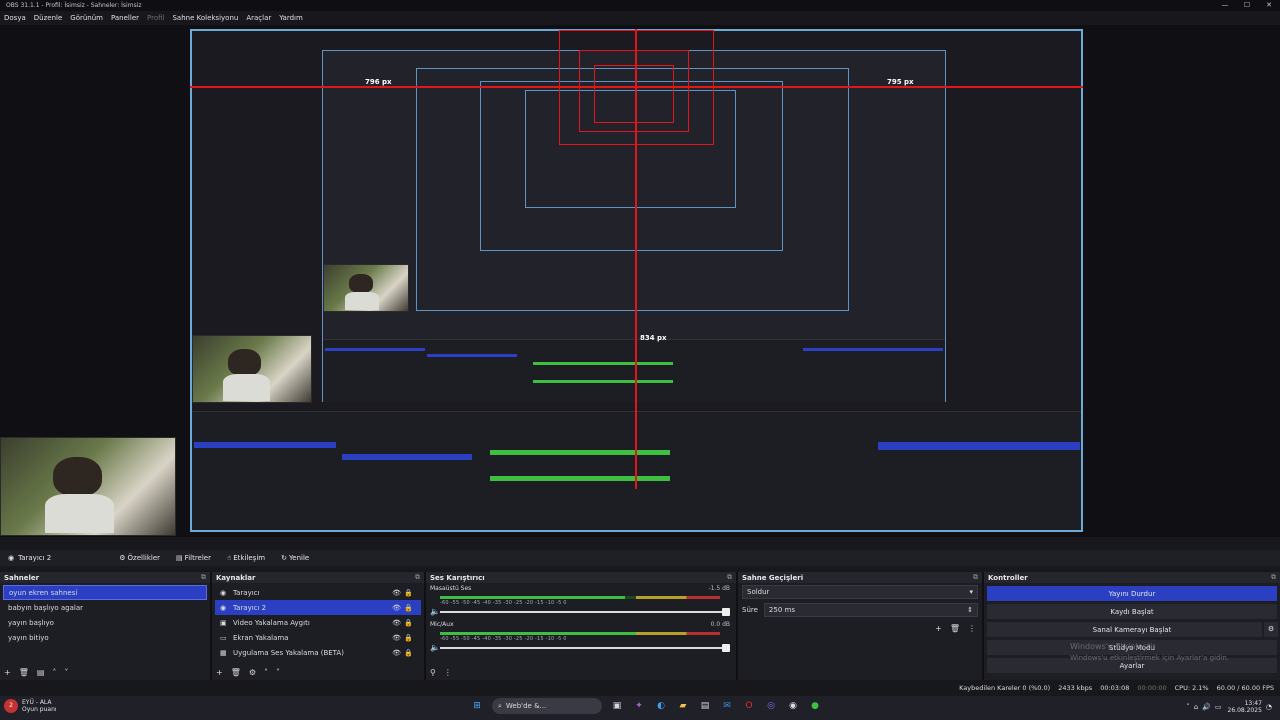 This screenshot has width=1280, height=720. What do you see at coordinates (295, 558) in the screenshot?
I see `refresh-button: ↻ Yenile` at bounding box center [295, 558].